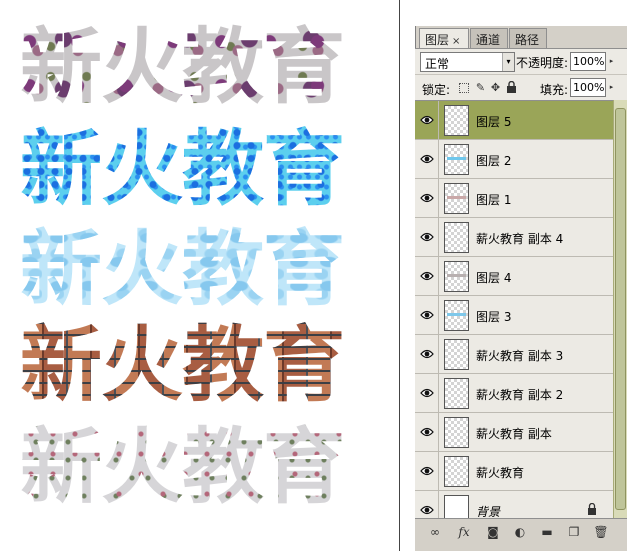  I want to click on layer-row: 薪火教育 副本 2, so click(514, 393).